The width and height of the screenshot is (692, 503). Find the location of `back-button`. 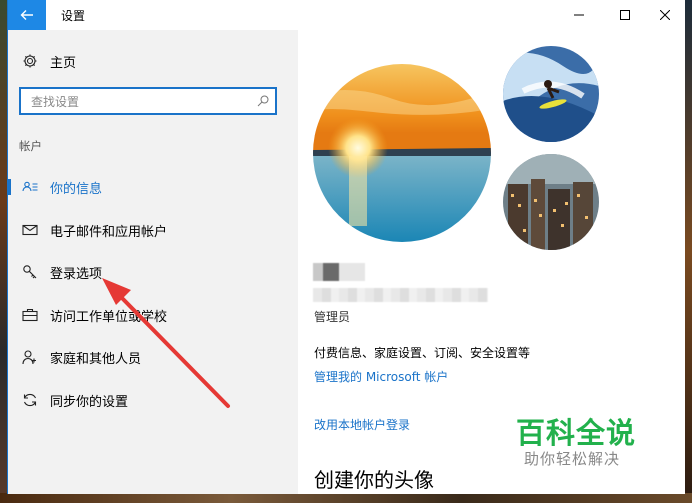

back-button is located at coordinates (27, 15).